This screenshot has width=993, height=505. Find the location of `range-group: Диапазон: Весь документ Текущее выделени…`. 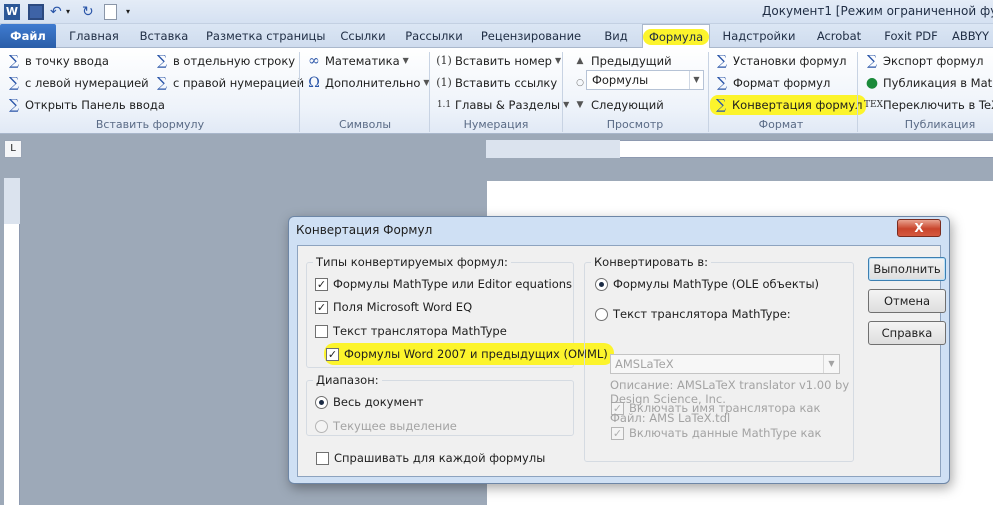

range-group: Диапазон: Весь документ Текущее выделени… is located at coordinates (440, 404).